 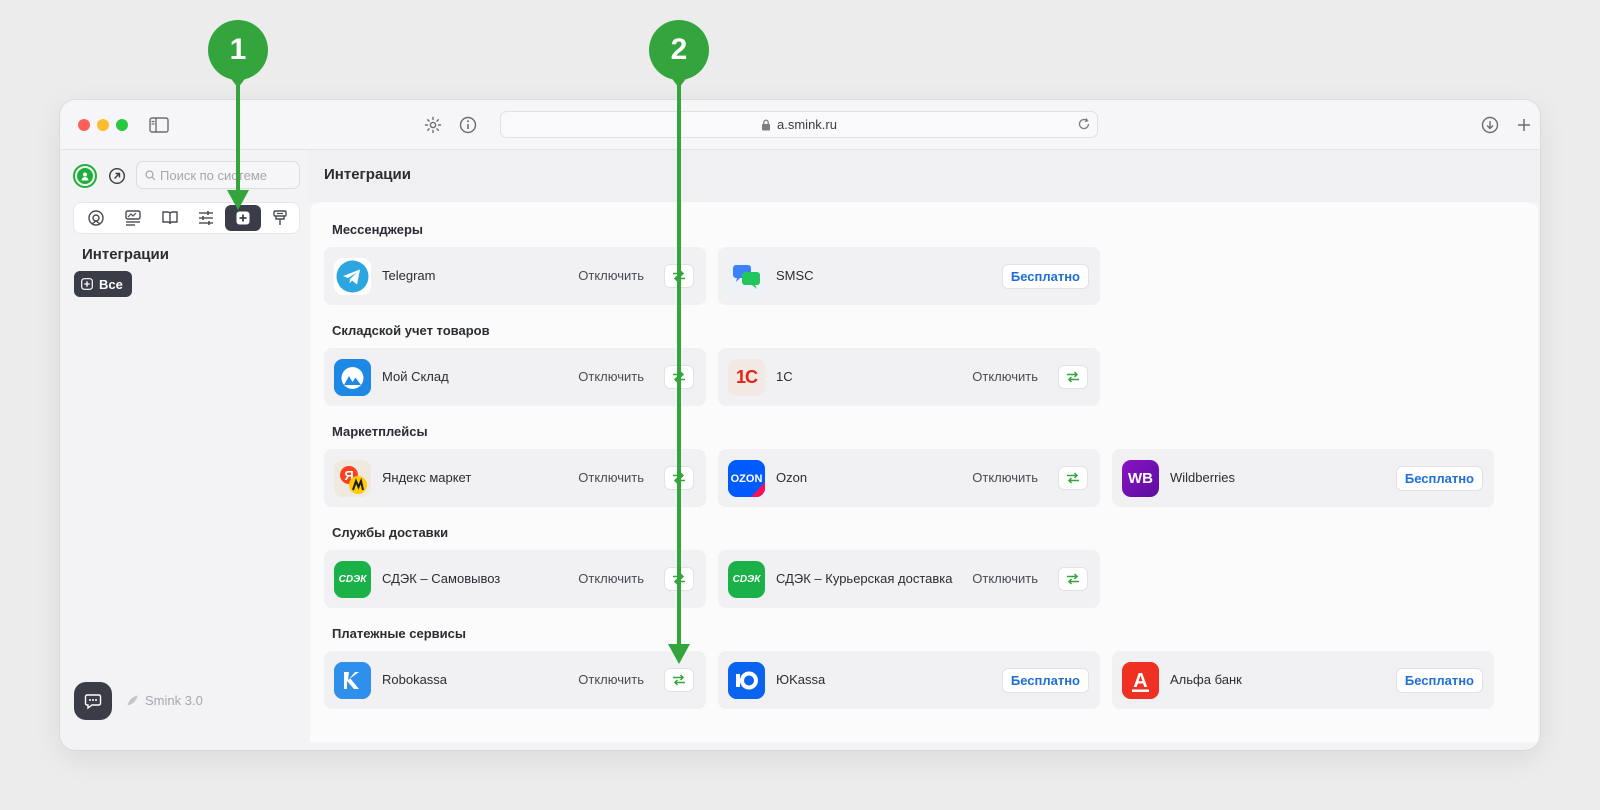 I want to click on app-version: Smink 3.0, so click(x=164, y=700).